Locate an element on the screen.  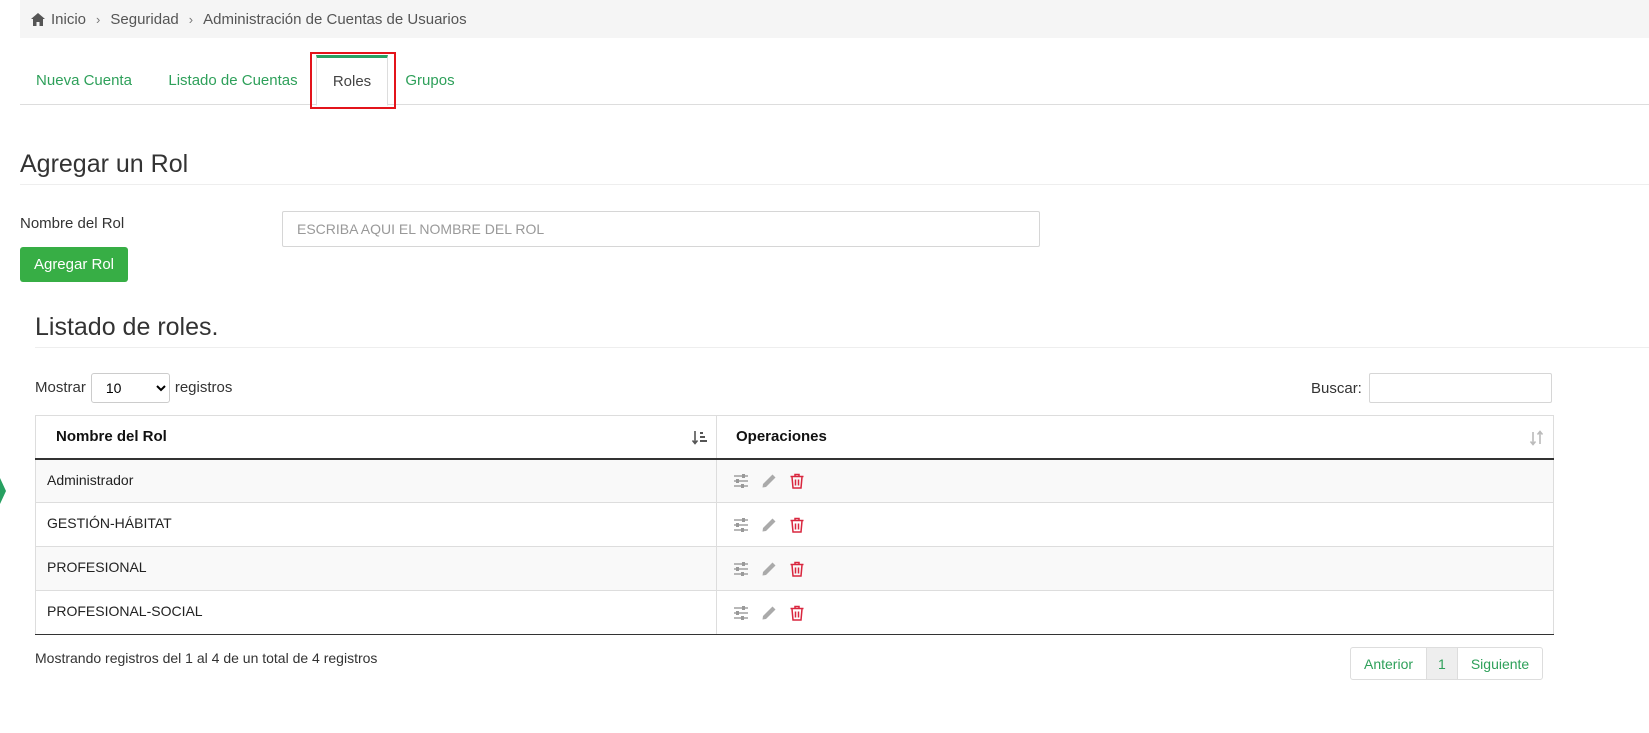
tab-label: Grupos is located at coordinates (430, 80).